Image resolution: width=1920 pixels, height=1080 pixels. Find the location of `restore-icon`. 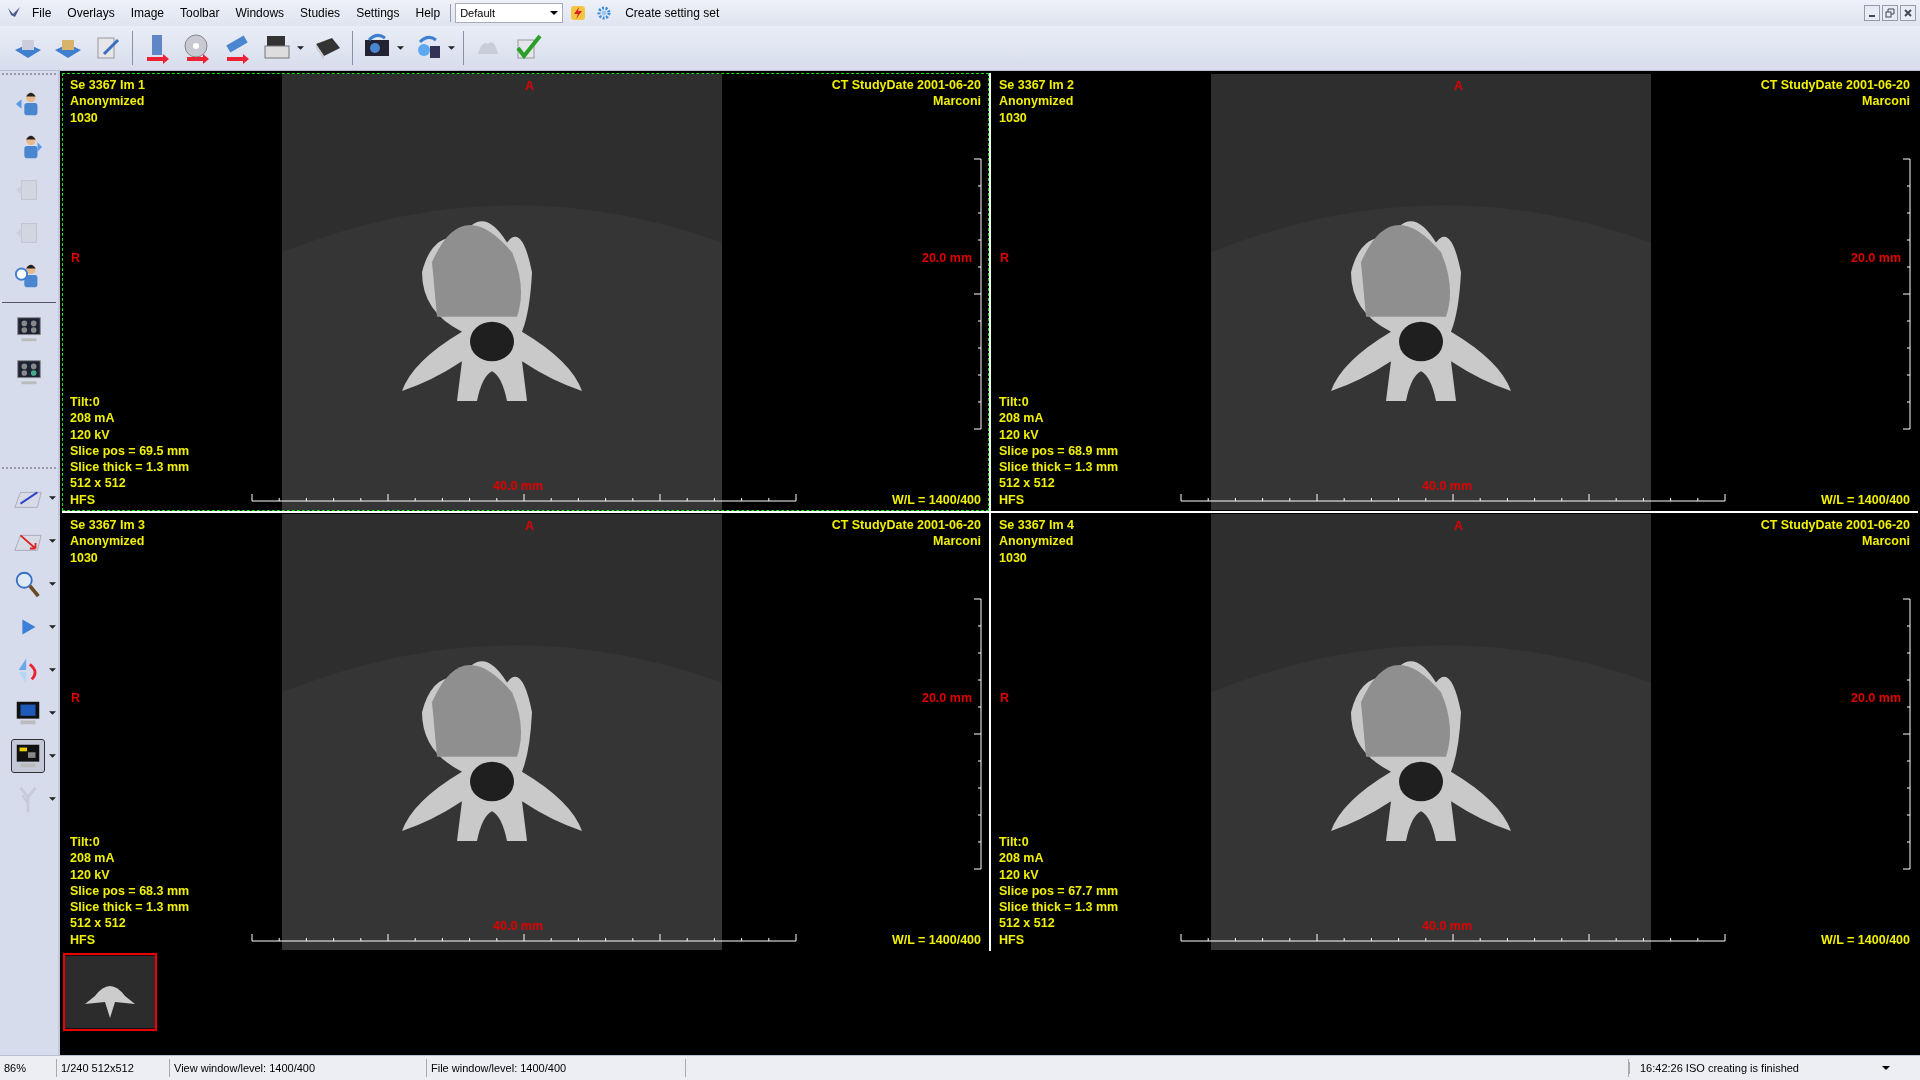

restore-icon is located at coordinates (1890, 13).